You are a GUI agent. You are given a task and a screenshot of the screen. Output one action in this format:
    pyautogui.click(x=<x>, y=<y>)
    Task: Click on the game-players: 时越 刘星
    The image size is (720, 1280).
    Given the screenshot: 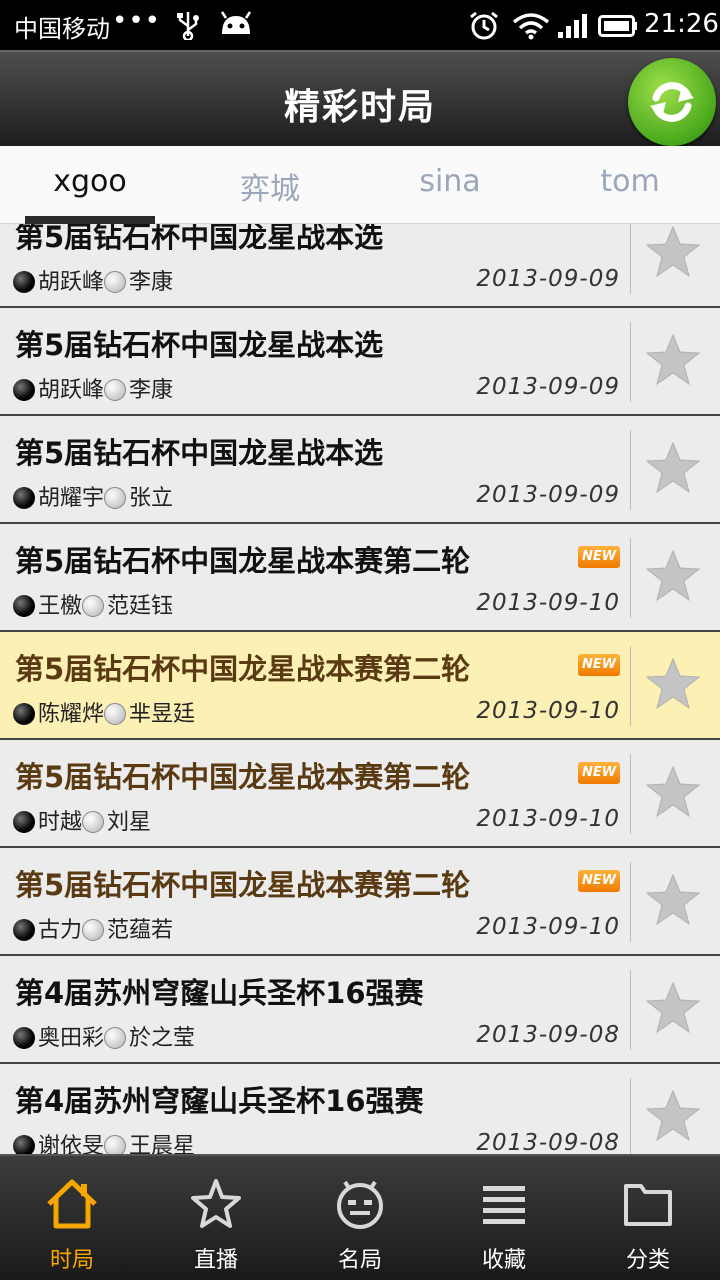 What is the action you would take?
    pyautogui.click(x=82, y=820)
    